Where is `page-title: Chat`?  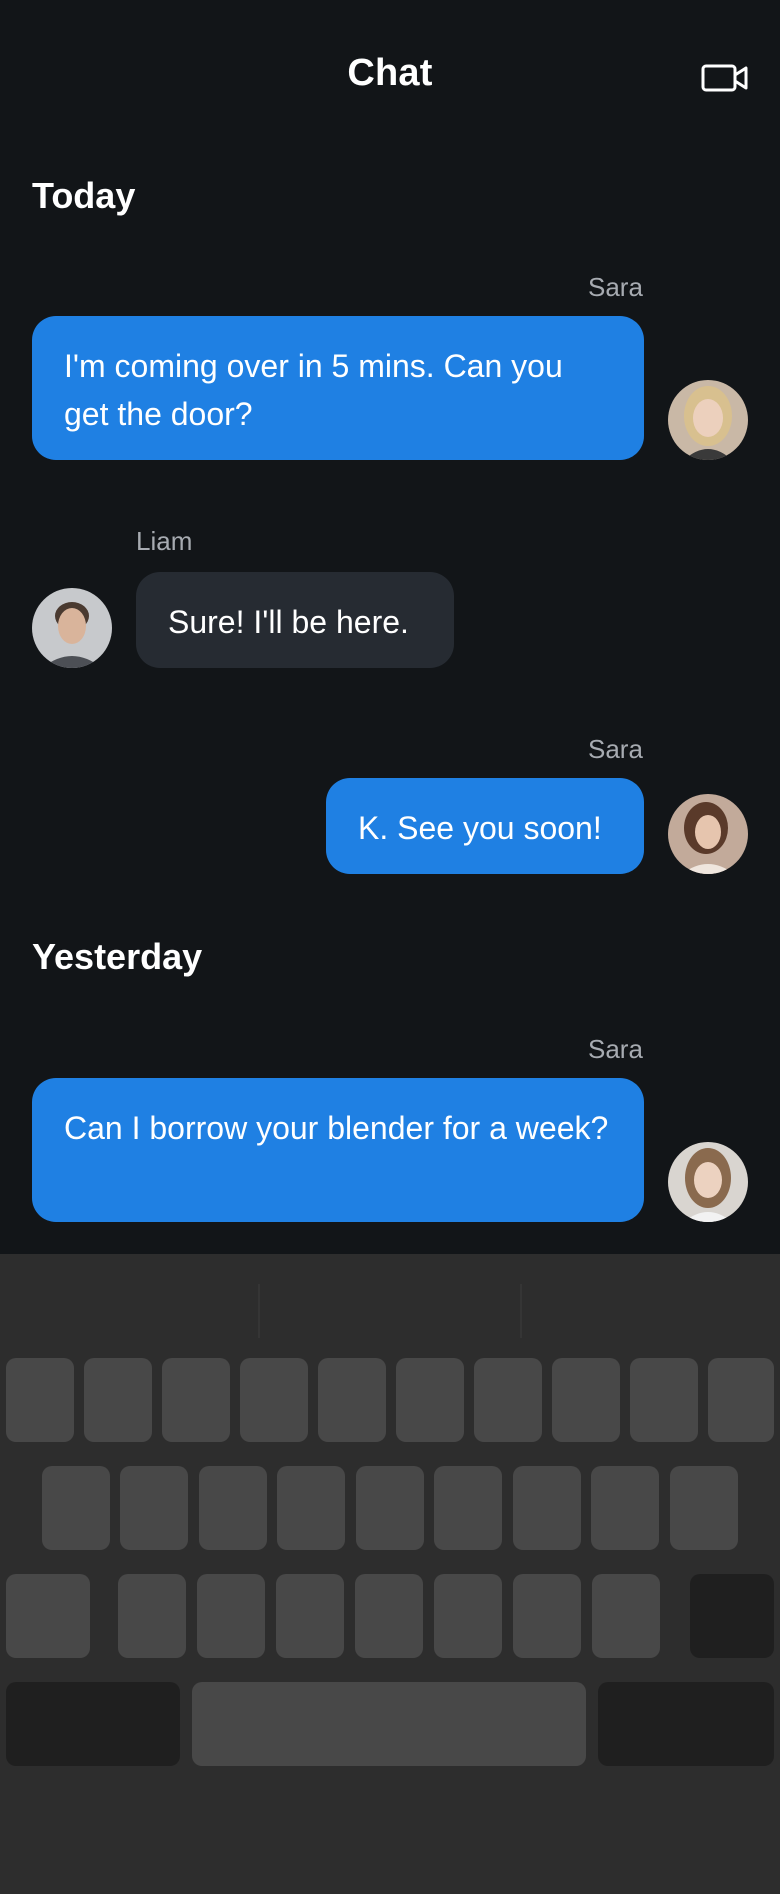
page-title: Chat is located at coordinates (390, 73).